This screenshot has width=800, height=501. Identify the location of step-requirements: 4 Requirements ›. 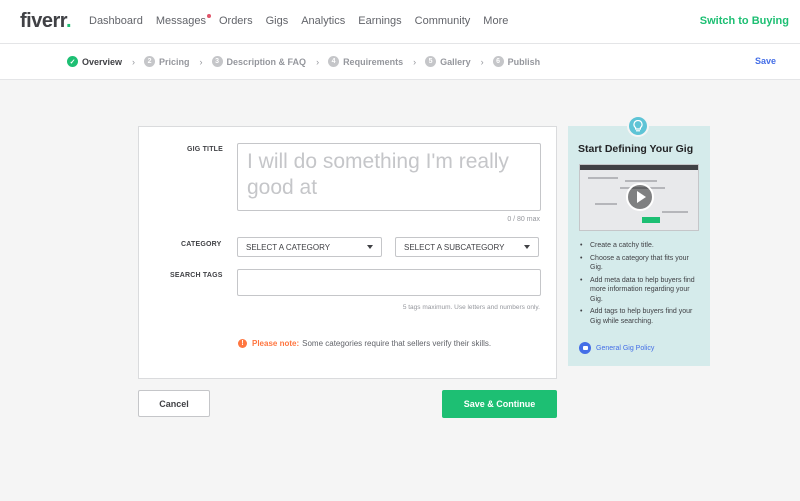
(376, 61).